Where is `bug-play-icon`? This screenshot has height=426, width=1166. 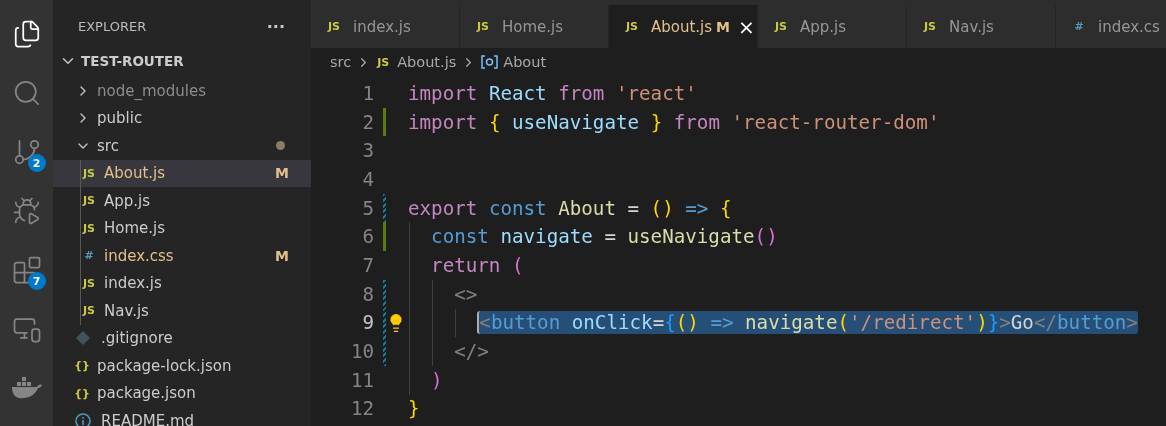
bug-play-icon is located at coordinates (26, 211).